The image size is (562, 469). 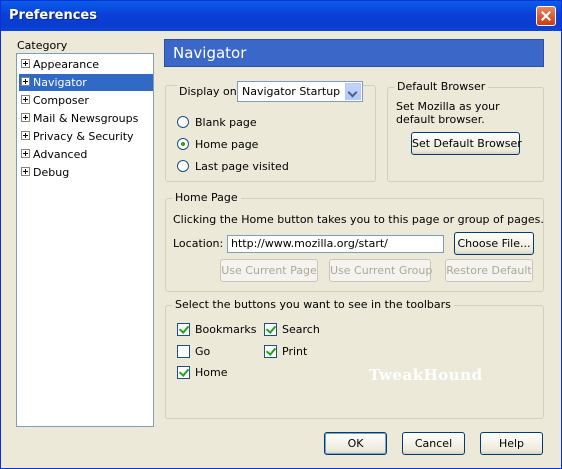 What do you see at coordinates (353, 91) in the screenshot?
I see `chevron-down-icon` at bounding box center [353, 91].